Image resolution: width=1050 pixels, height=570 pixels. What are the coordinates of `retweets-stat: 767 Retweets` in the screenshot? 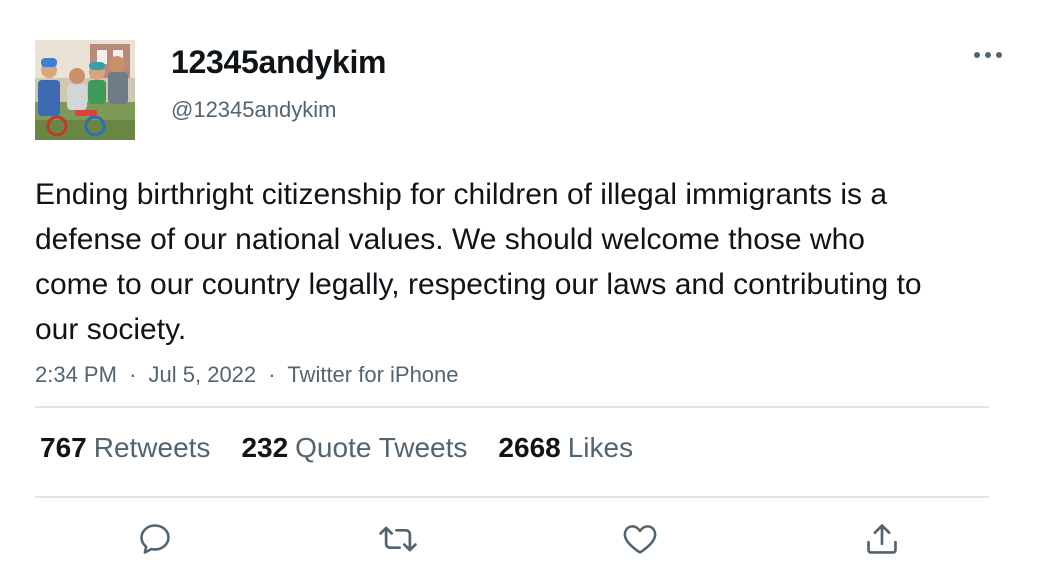 It's located at (125, 448).